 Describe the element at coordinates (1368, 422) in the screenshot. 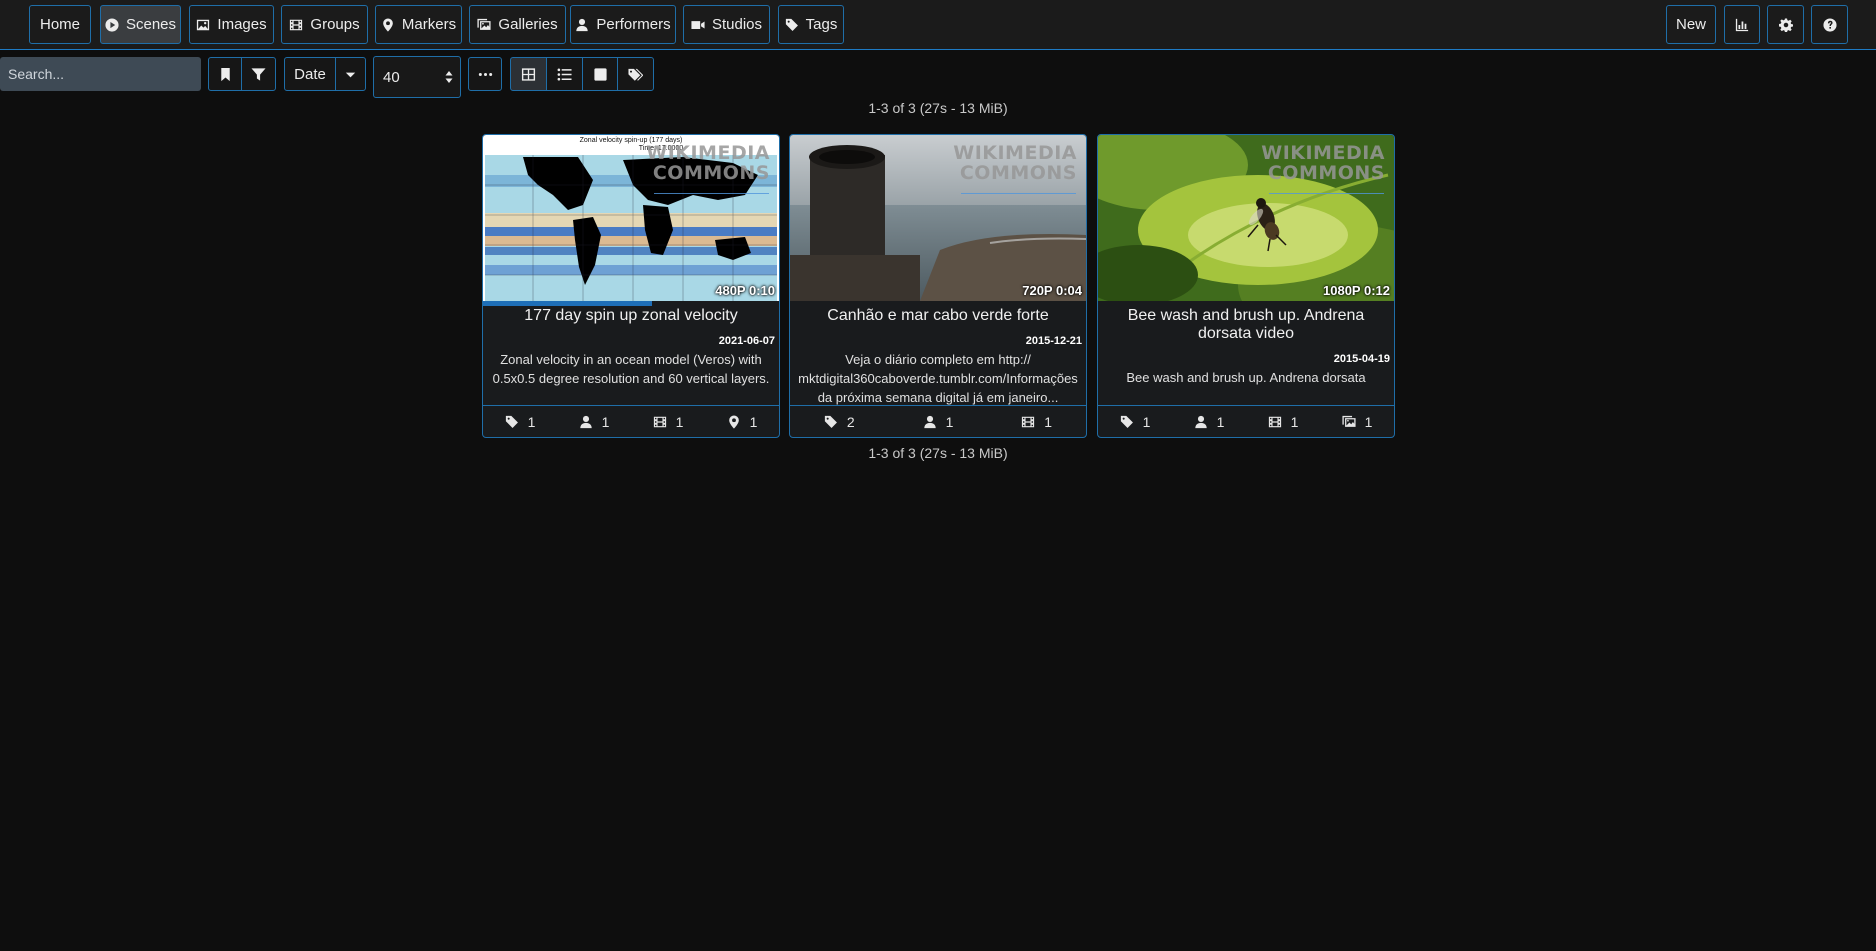

I see `galleries-count: 1` at that location.